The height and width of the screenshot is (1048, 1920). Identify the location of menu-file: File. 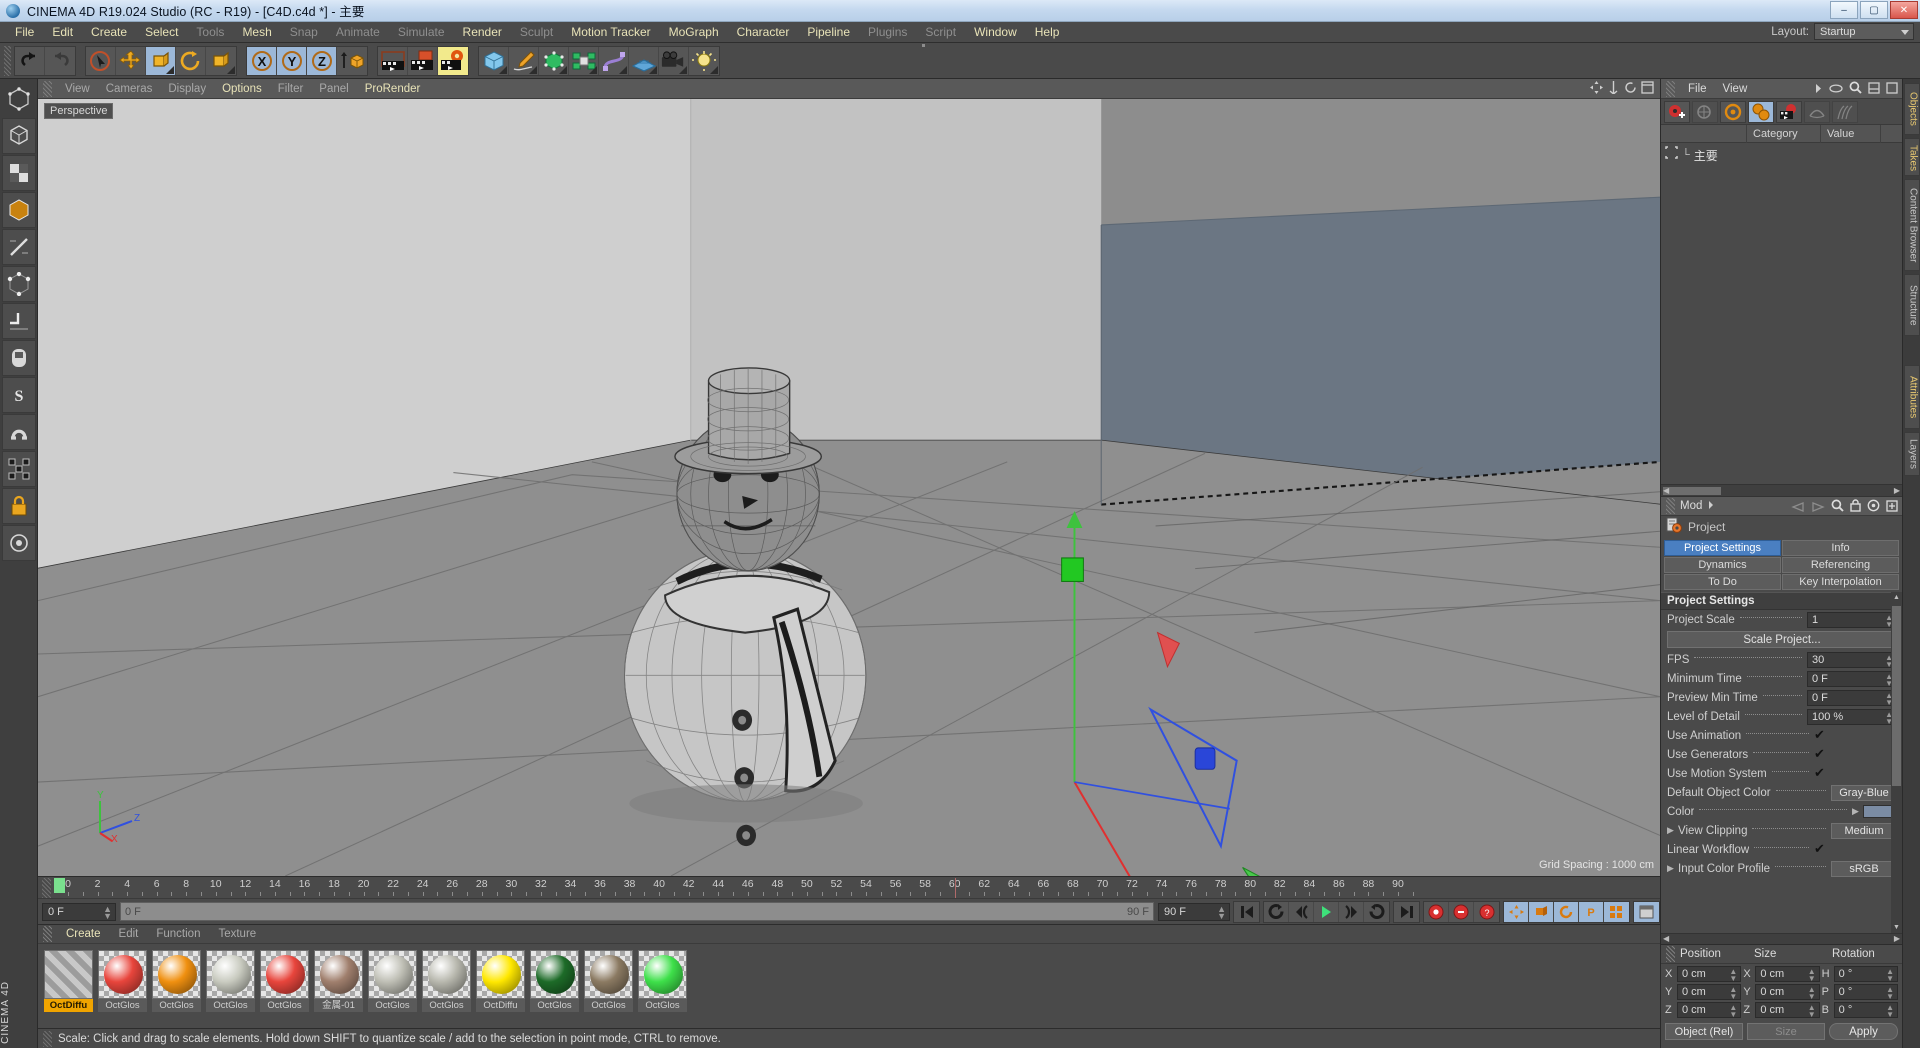
(24, 32).